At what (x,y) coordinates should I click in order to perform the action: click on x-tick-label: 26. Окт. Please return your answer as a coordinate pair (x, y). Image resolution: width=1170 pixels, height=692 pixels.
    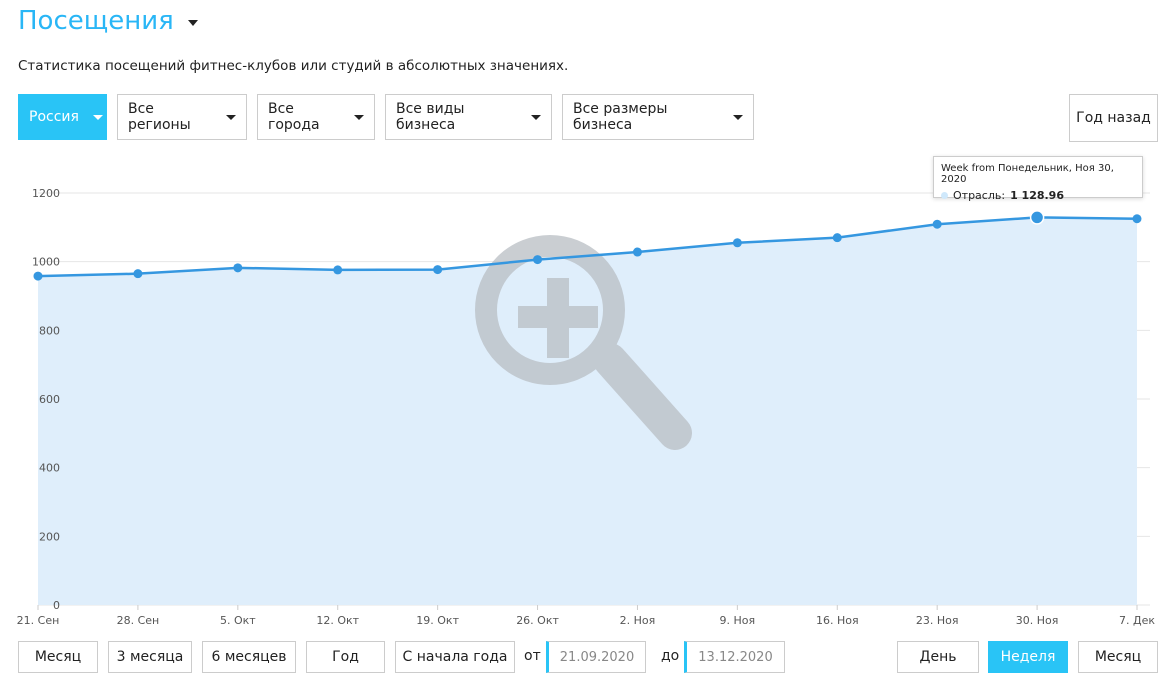
    Looking at the image, I should click on (537, 620).